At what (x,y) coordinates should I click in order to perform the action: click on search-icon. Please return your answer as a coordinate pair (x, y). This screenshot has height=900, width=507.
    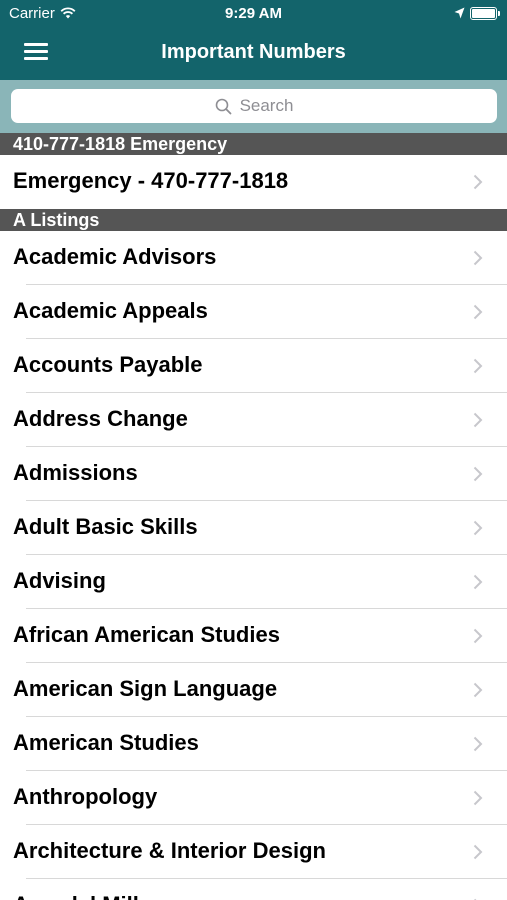
    Looking at the image, I should click on (223, 106).